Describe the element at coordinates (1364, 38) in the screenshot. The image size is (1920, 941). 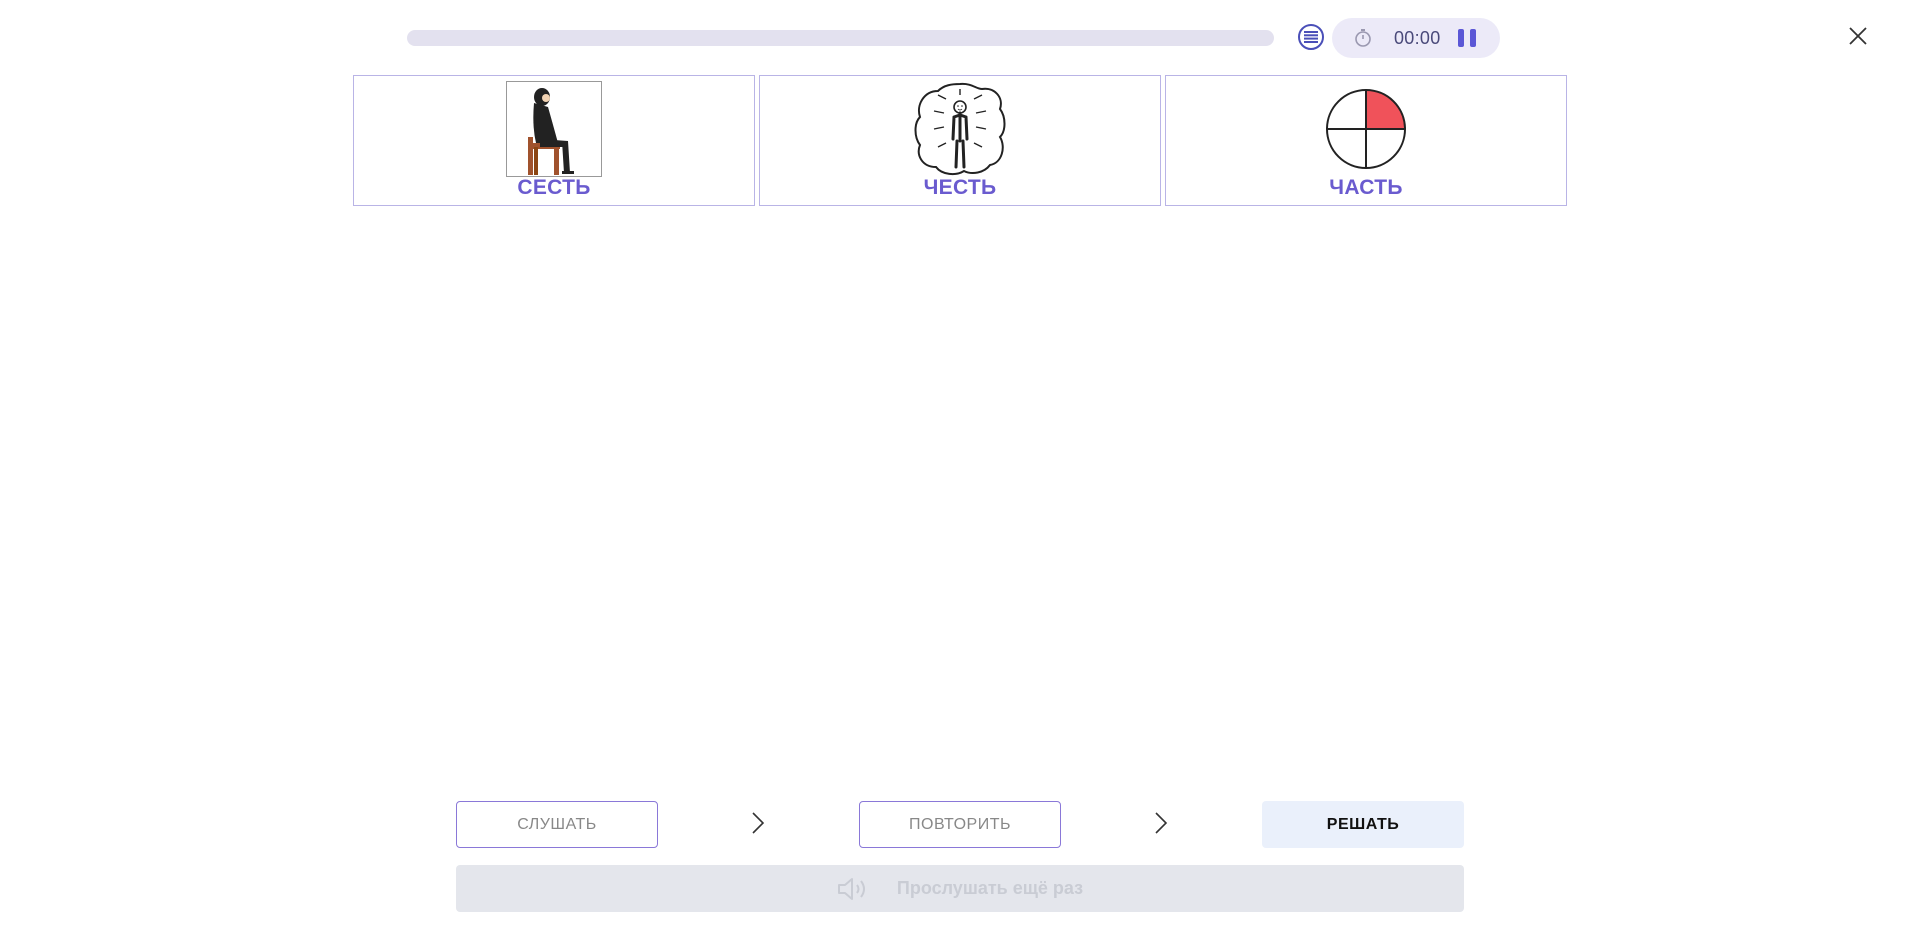
I see `stopwatch-icon` at that location.